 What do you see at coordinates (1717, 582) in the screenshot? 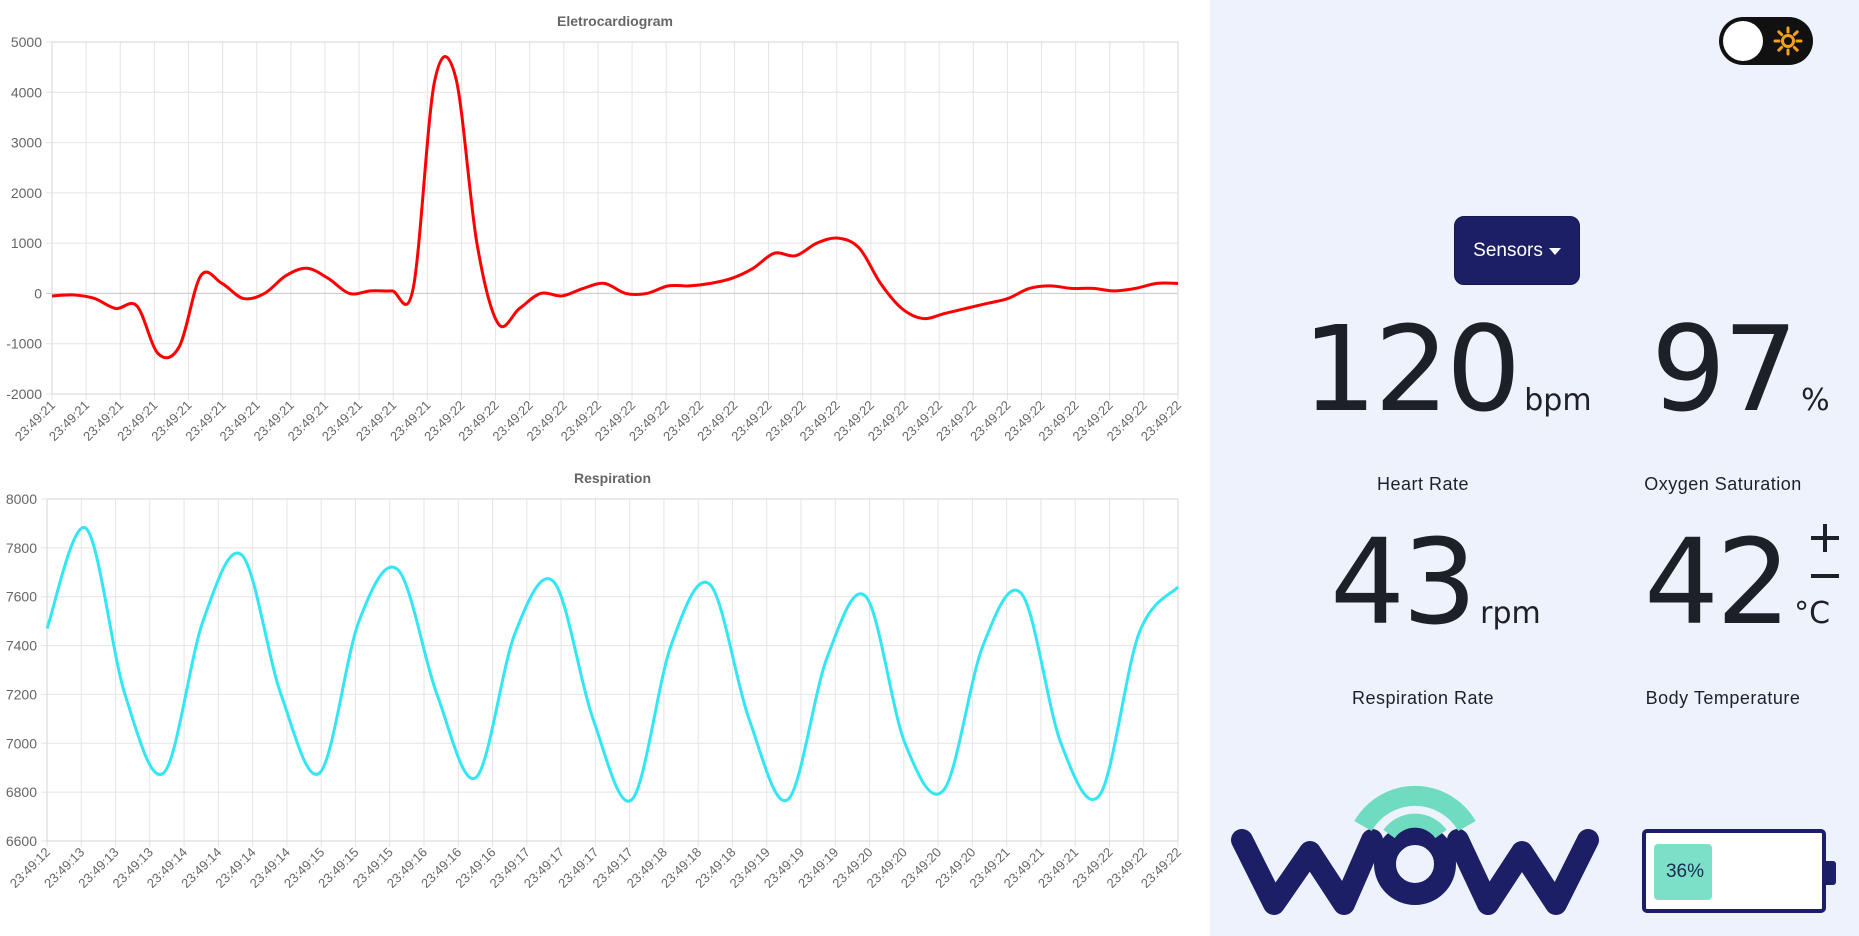
I see `temperature-number: 42` at bounding box center [1717, 582].